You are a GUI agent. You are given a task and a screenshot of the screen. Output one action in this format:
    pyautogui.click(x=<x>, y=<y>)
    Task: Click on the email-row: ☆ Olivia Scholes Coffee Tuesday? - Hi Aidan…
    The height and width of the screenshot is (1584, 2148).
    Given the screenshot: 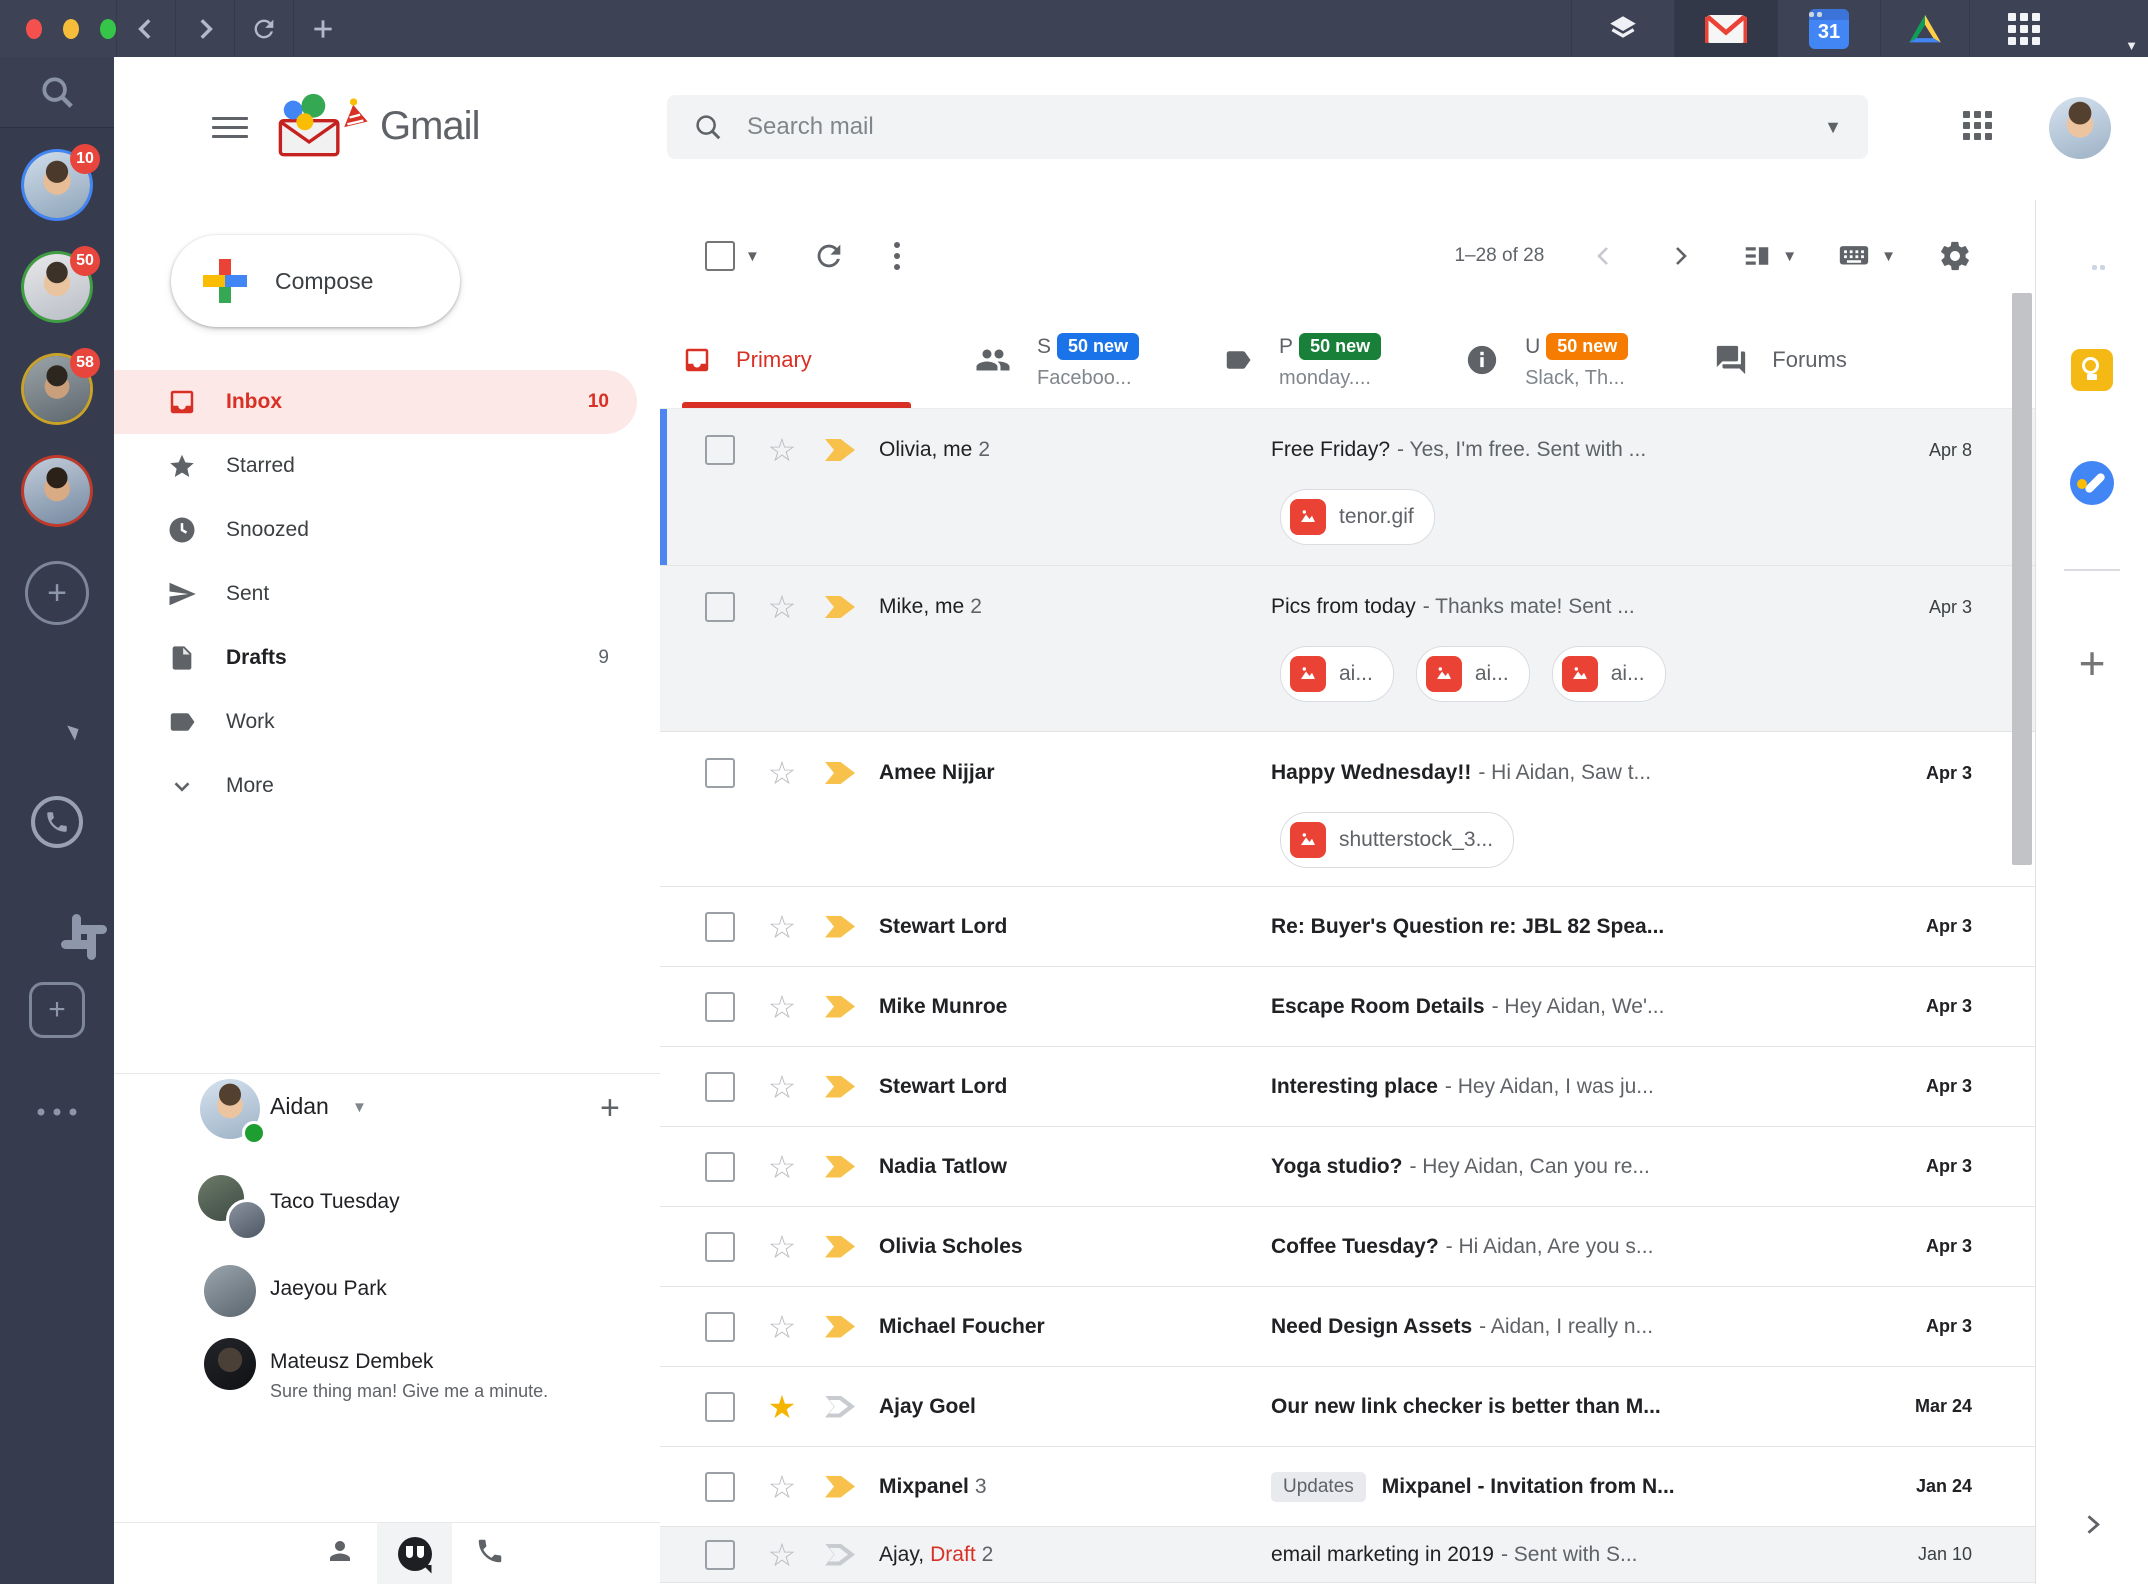 What is the action you would take?
    pyautogui.click(x=1348, y=1247)
    